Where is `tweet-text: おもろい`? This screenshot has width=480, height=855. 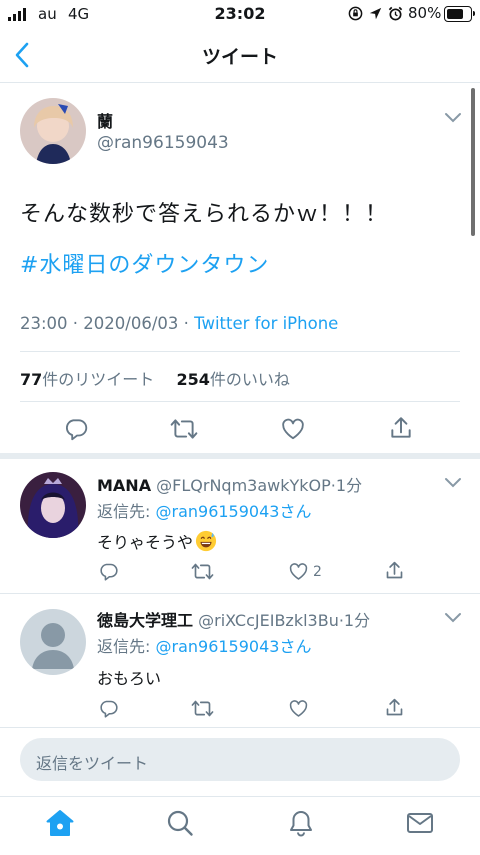
tweet-text: おもろい is located at coordinates (129, 678).